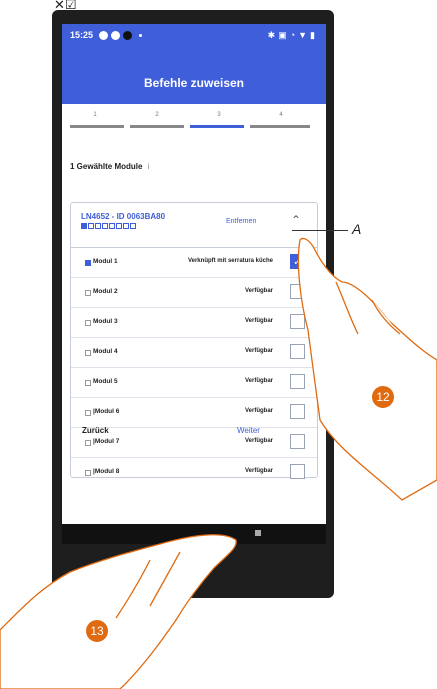 The image size is (437, 689). Describe the element at coordinates (97, 631) in the screenshot. I see `step-badge: 13` at that location.